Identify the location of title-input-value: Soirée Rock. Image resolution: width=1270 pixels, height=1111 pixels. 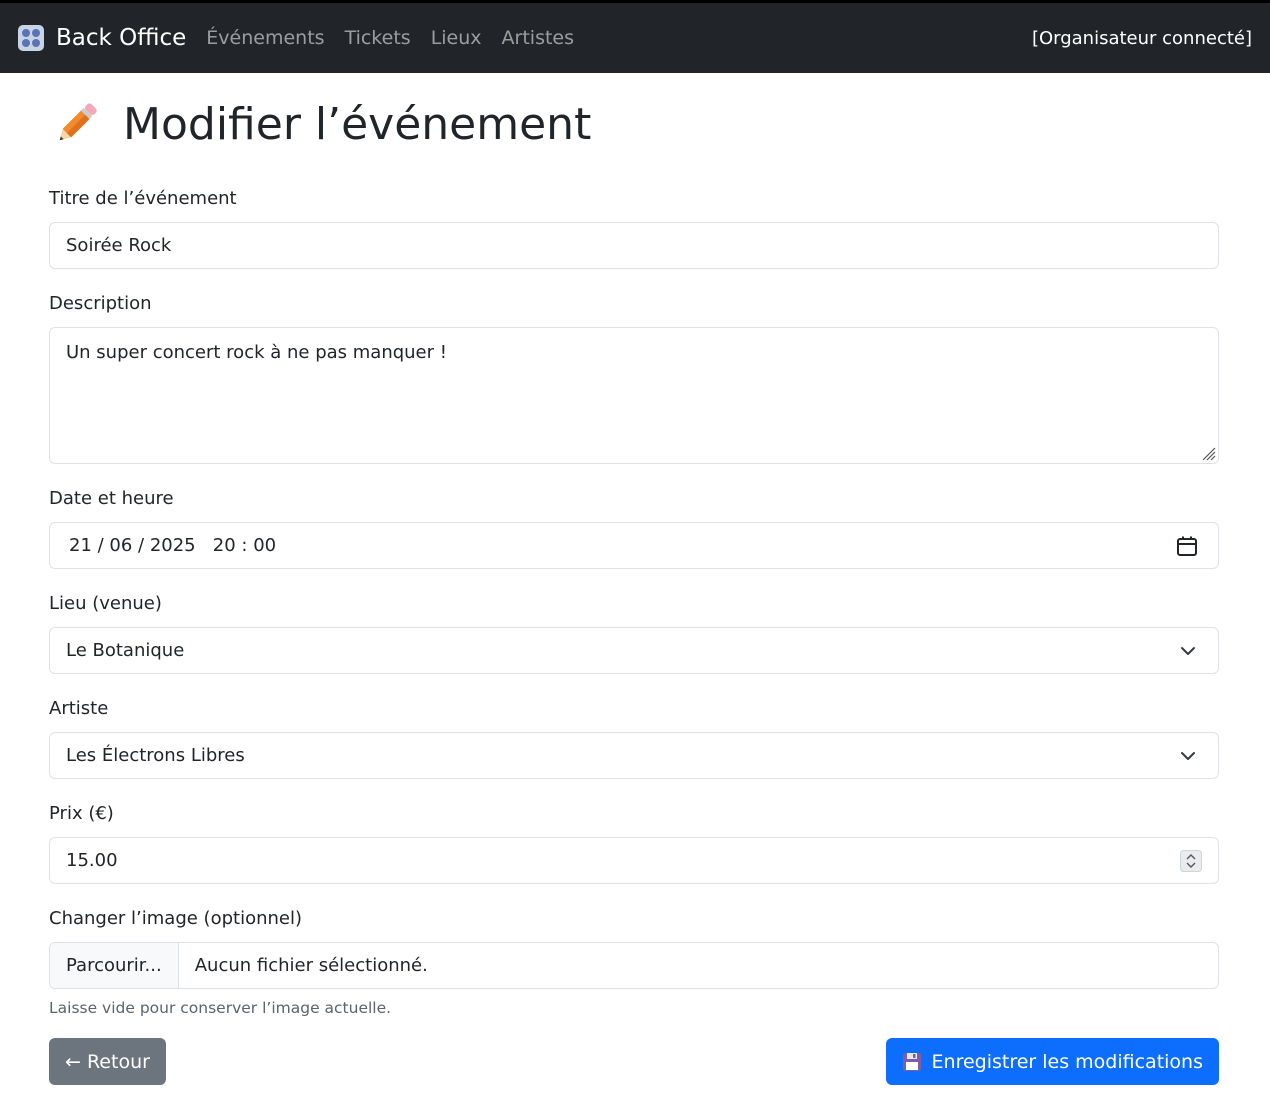
(119, 245).